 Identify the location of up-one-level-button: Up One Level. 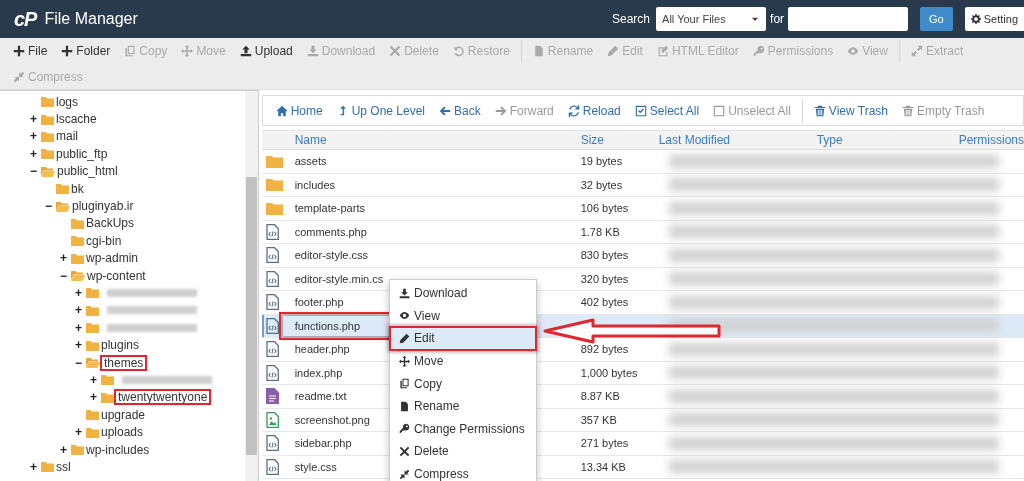
(381, 110).